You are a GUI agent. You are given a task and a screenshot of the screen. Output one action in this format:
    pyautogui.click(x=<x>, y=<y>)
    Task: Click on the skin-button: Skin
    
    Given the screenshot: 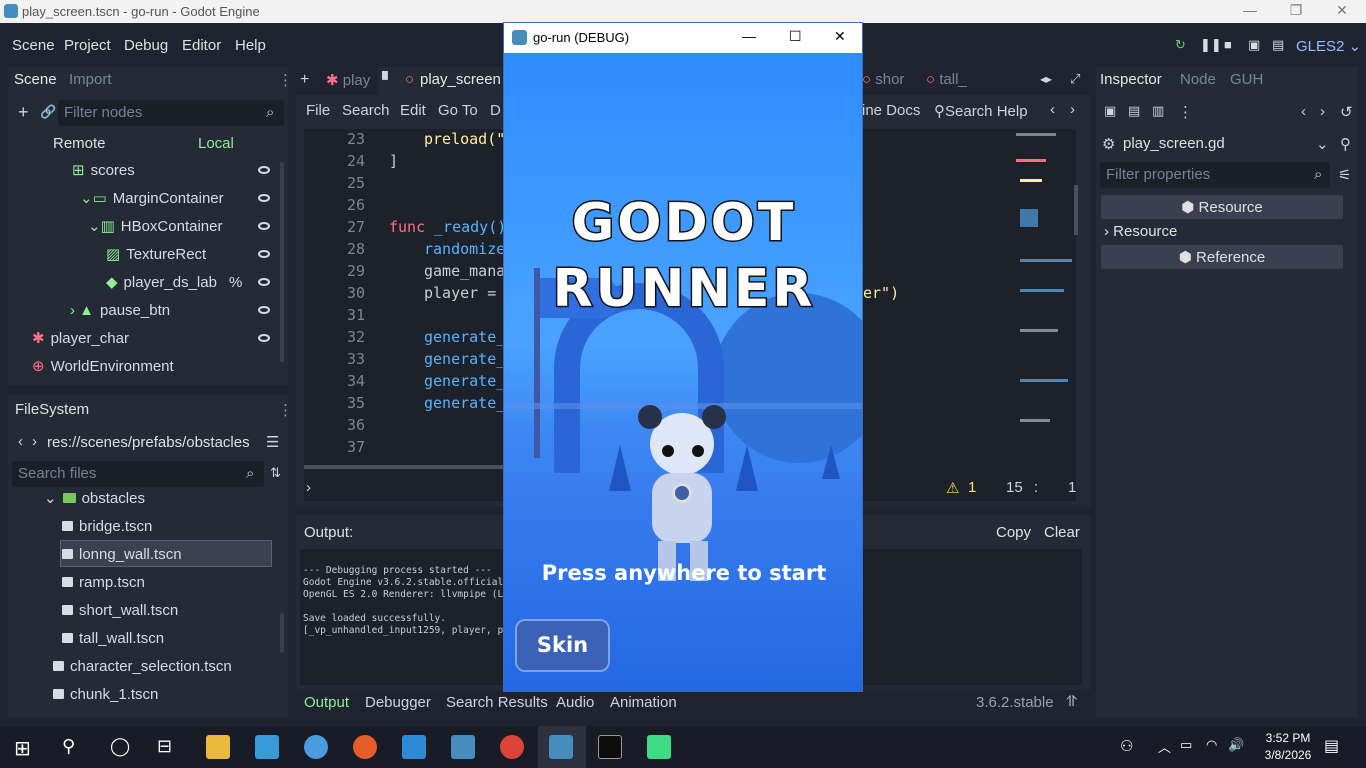 What is the action you would take?
    pyautogui.click(x=562, y=645)
    